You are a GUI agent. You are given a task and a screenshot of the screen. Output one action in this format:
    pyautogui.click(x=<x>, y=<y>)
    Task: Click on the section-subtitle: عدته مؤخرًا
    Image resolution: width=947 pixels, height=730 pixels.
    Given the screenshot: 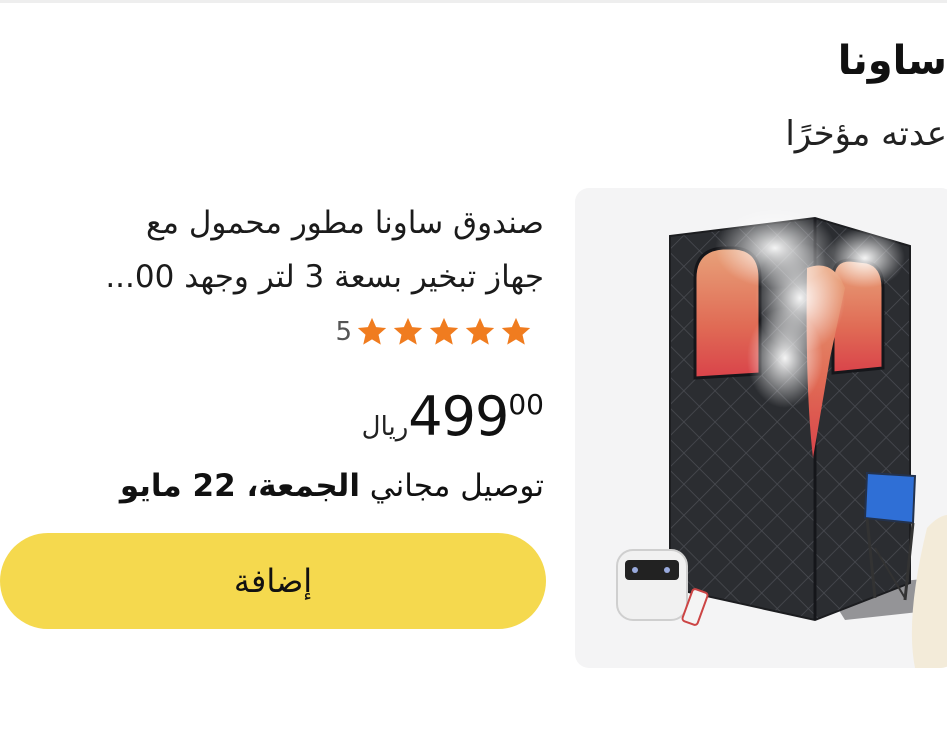 What is the action you would take?
    pyautogui.click(x=866, y=134)
    